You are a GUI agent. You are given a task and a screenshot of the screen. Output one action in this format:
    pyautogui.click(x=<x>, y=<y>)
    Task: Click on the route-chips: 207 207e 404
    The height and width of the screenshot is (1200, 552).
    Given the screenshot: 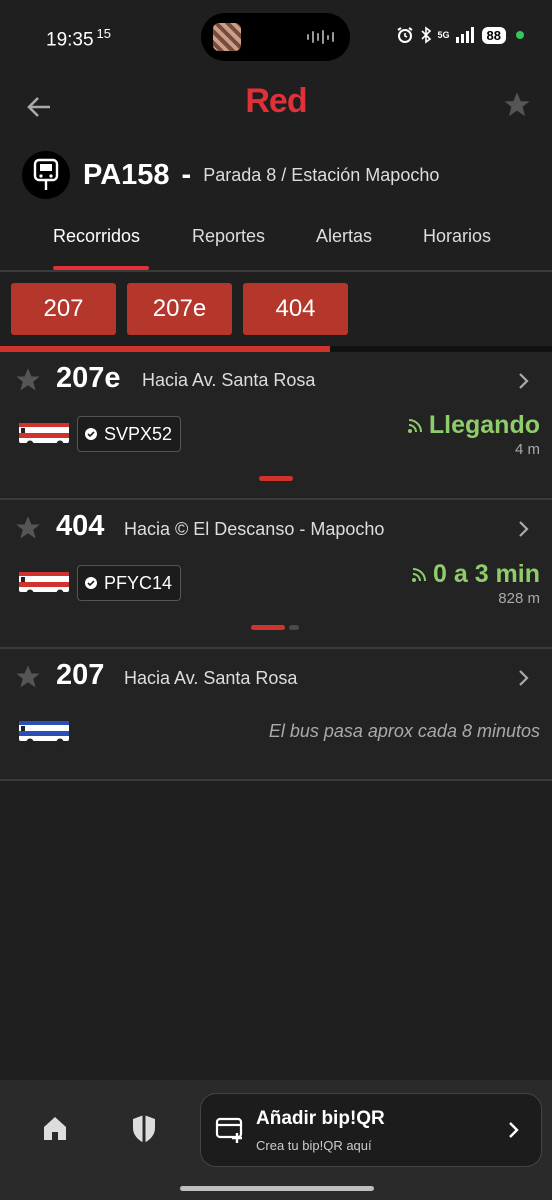 What is the action you would take?
    pyautogui.click(x=179, y=309)
    